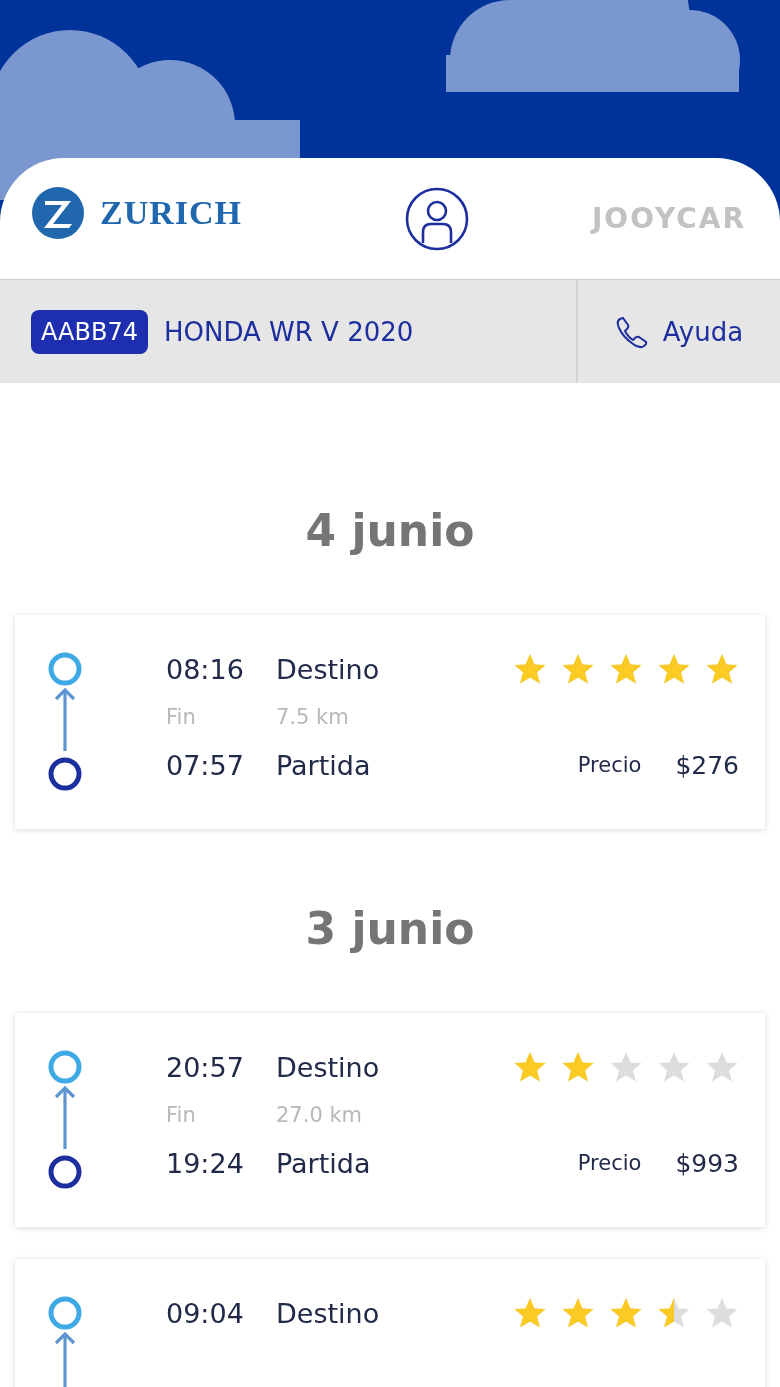 This screenshot has width=780, height=1387. What do you see at coordinates (205, 1067) in the screenshot?
I see `end-time: 20:57` at bounding box center [205, 1067].